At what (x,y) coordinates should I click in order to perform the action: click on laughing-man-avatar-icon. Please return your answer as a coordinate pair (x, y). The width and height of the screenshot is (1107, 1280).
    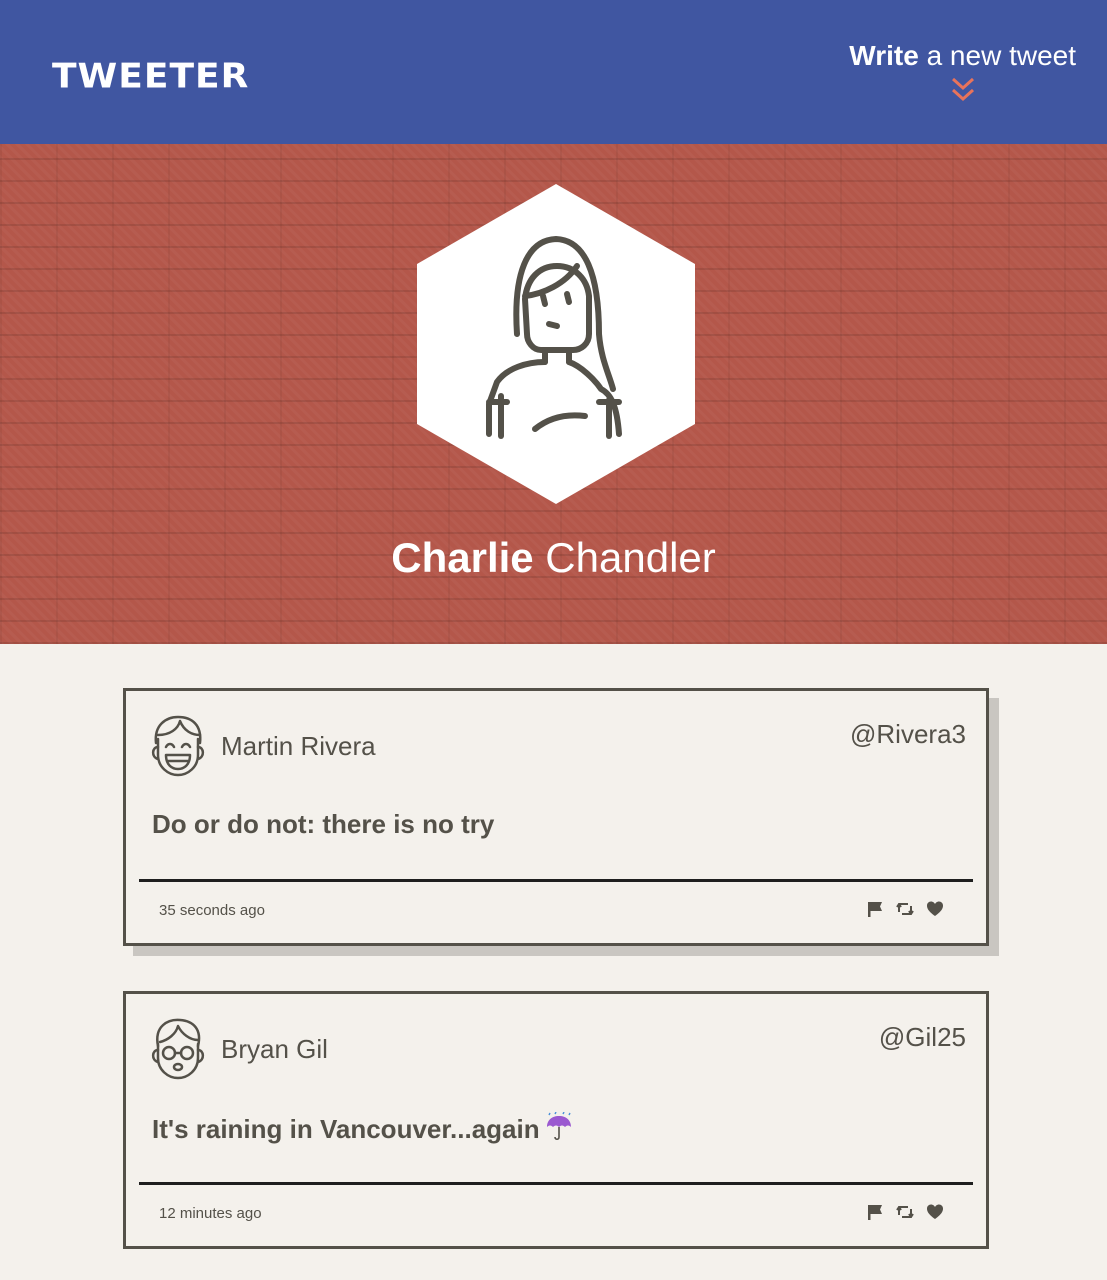
    Looking at the image, I should click on (178, 746).